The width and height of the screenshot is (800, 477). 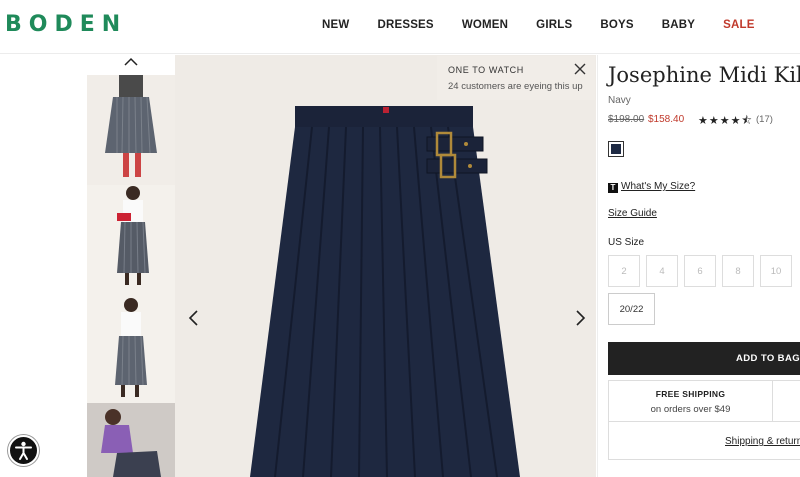 What do you see at coordinates (405, 25) in the screenshot?
I see `nav-dresses: DRESSES` at bounding box center [405, 25].